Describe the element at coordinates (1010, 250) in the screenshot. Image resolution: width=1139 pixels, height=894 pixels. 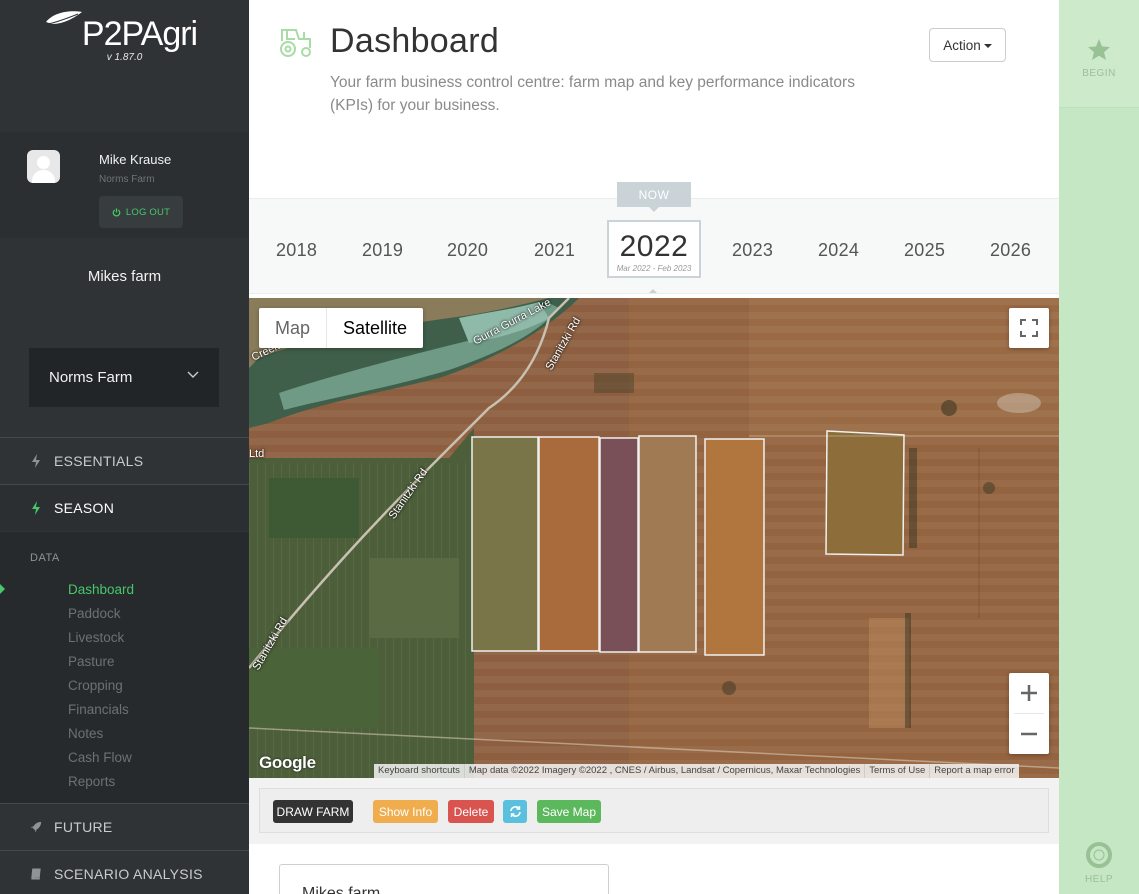
I see `year-2026: 2026` at that location.